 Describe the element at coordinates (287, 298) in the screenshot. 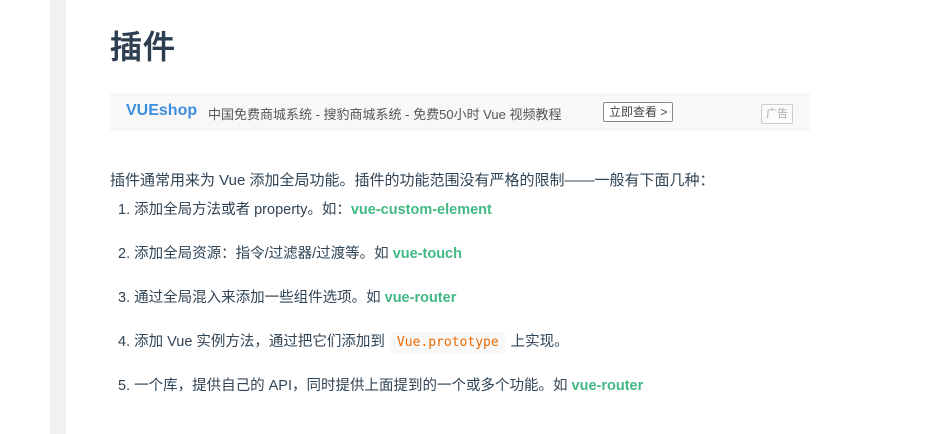

I see `list-item: 3. 通过全局混入来添加一些组件选项。如 vue-router` at that location.